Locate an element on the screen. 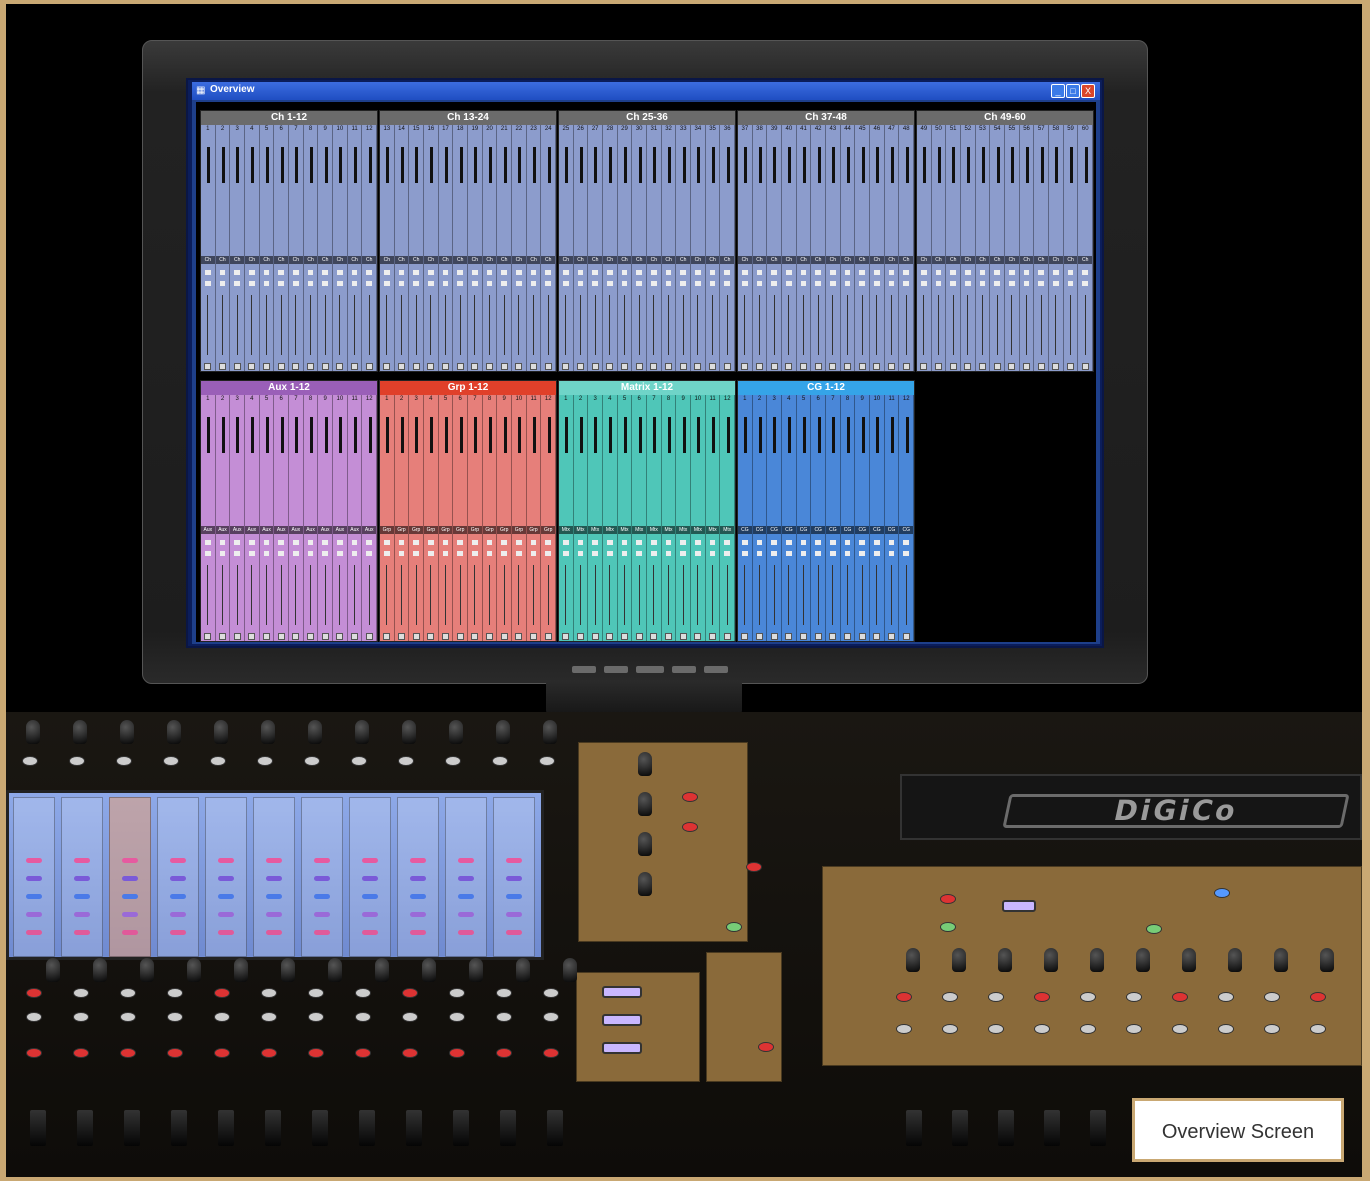 The width and height of the screenshot is (1370, 1181). channel-strip: 43 Ch is located at coordinates (833, 248).